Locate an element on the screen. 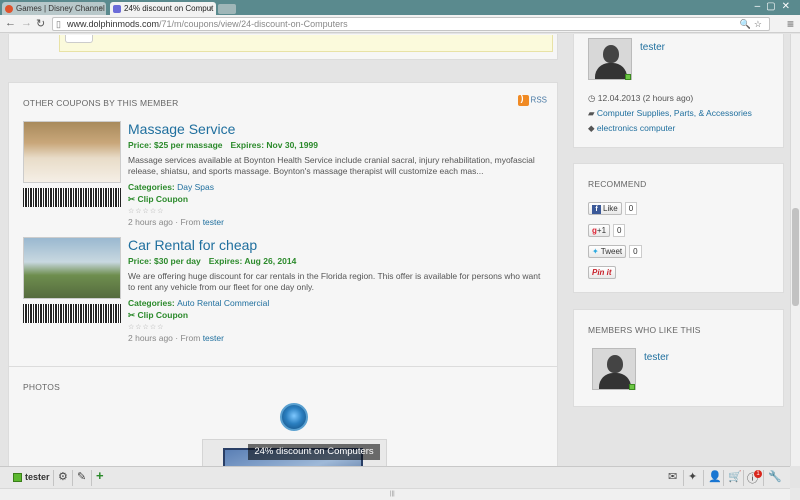 Image resolution: width=800 pixels, height=500 pixels. tab-title: Games | Disney Channel T is located at coordinates (61, 8).